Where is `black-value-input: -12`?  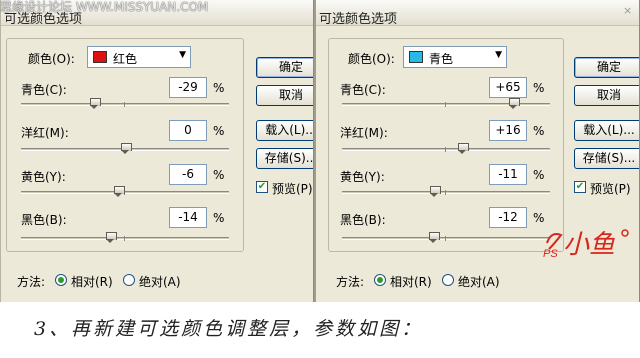 black-value-input: -12 is located at coordinates (508, 217).